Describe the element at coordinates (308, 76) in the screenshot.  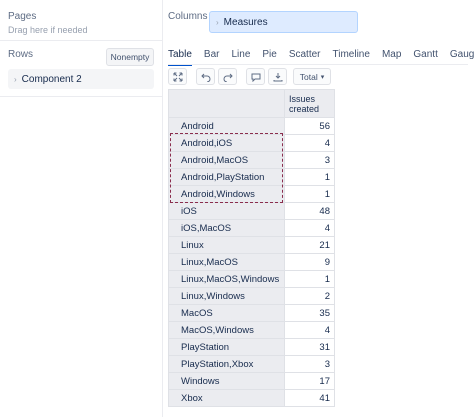
I see `total-label: Total` at that location.